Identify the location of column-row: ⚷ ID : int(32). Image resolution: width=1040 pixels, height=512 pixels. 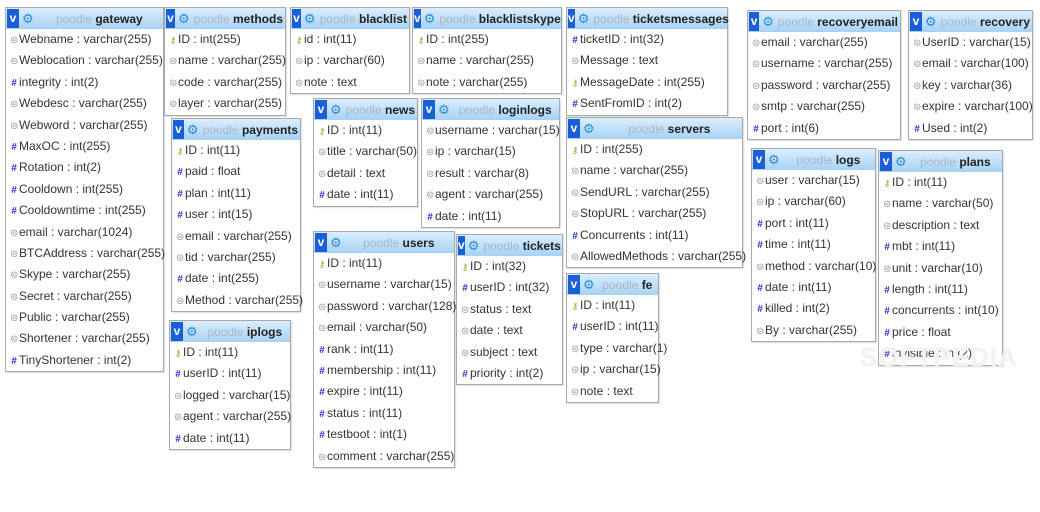
(509, 266).